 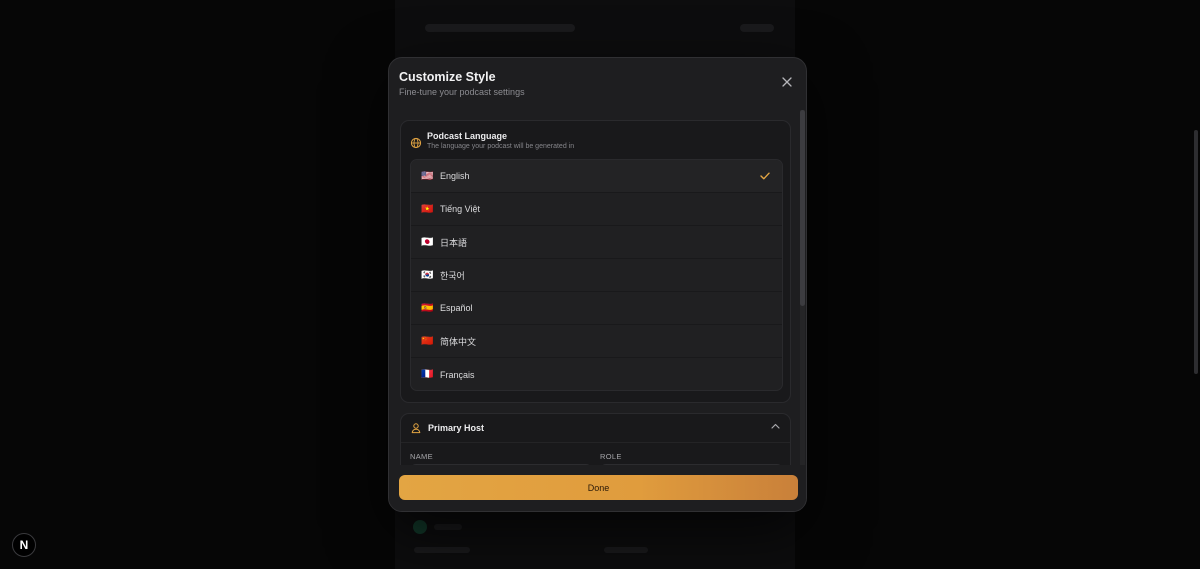 I want to click on check-icon, so click(x=765, y=176).